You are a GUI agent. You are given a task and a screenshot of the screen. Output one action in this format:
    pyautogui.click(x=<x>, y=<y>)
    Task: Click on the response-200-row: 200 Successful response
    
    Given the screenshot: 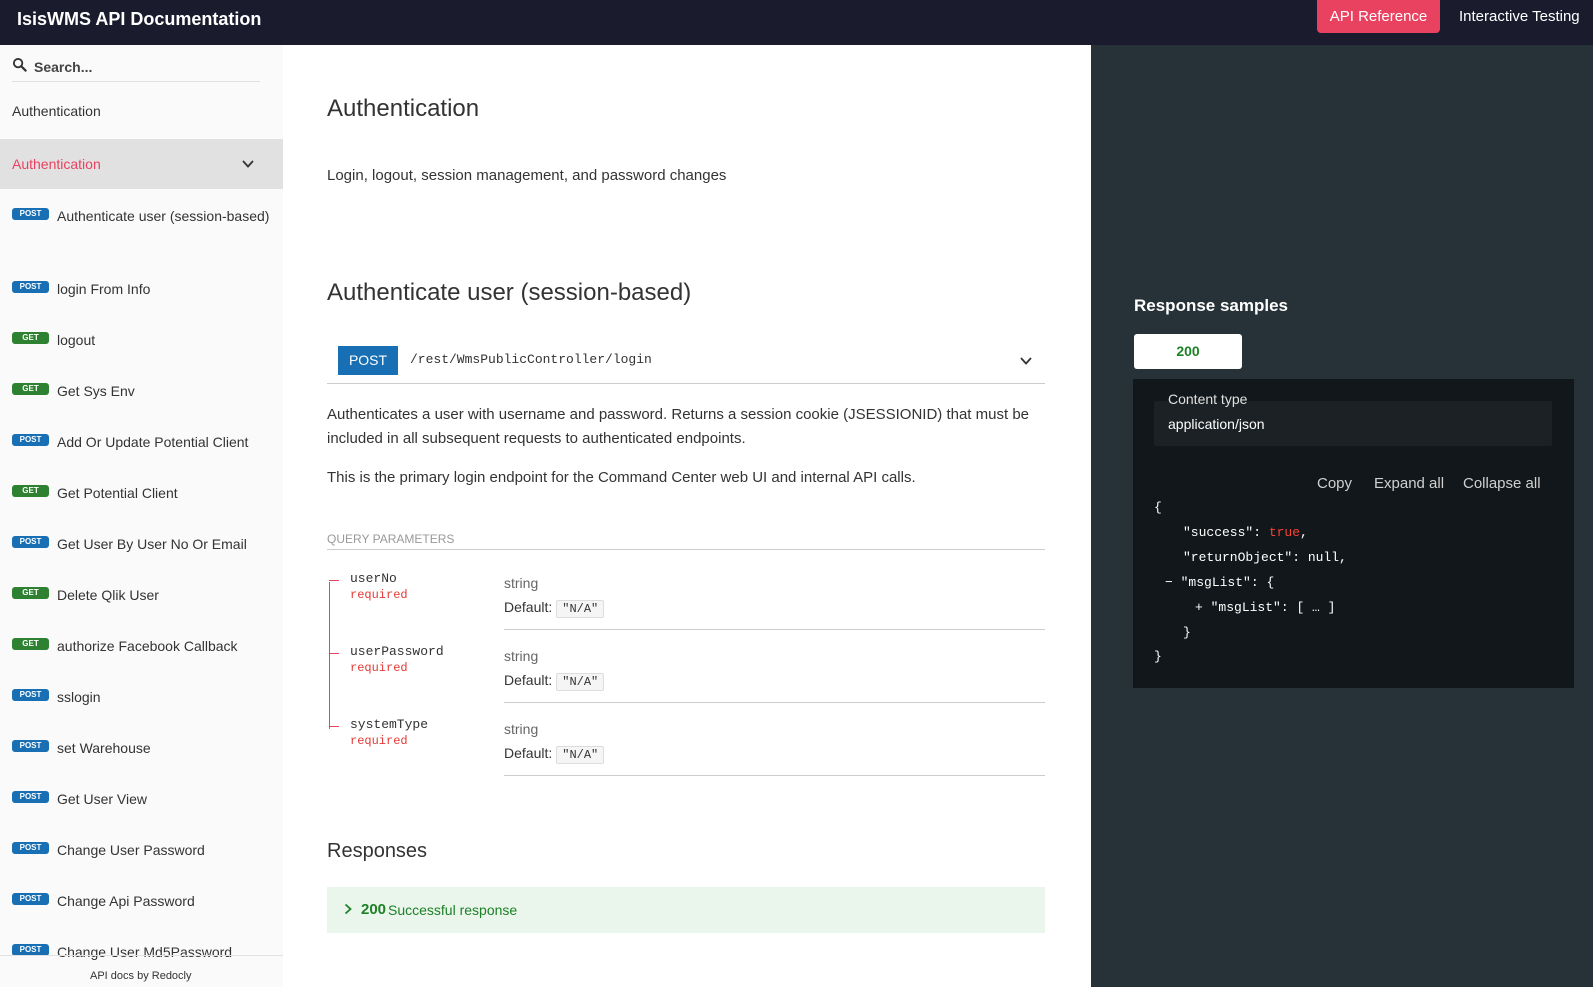 What is the action you would take?
    pyautogui.click(x=686, y=910)
    